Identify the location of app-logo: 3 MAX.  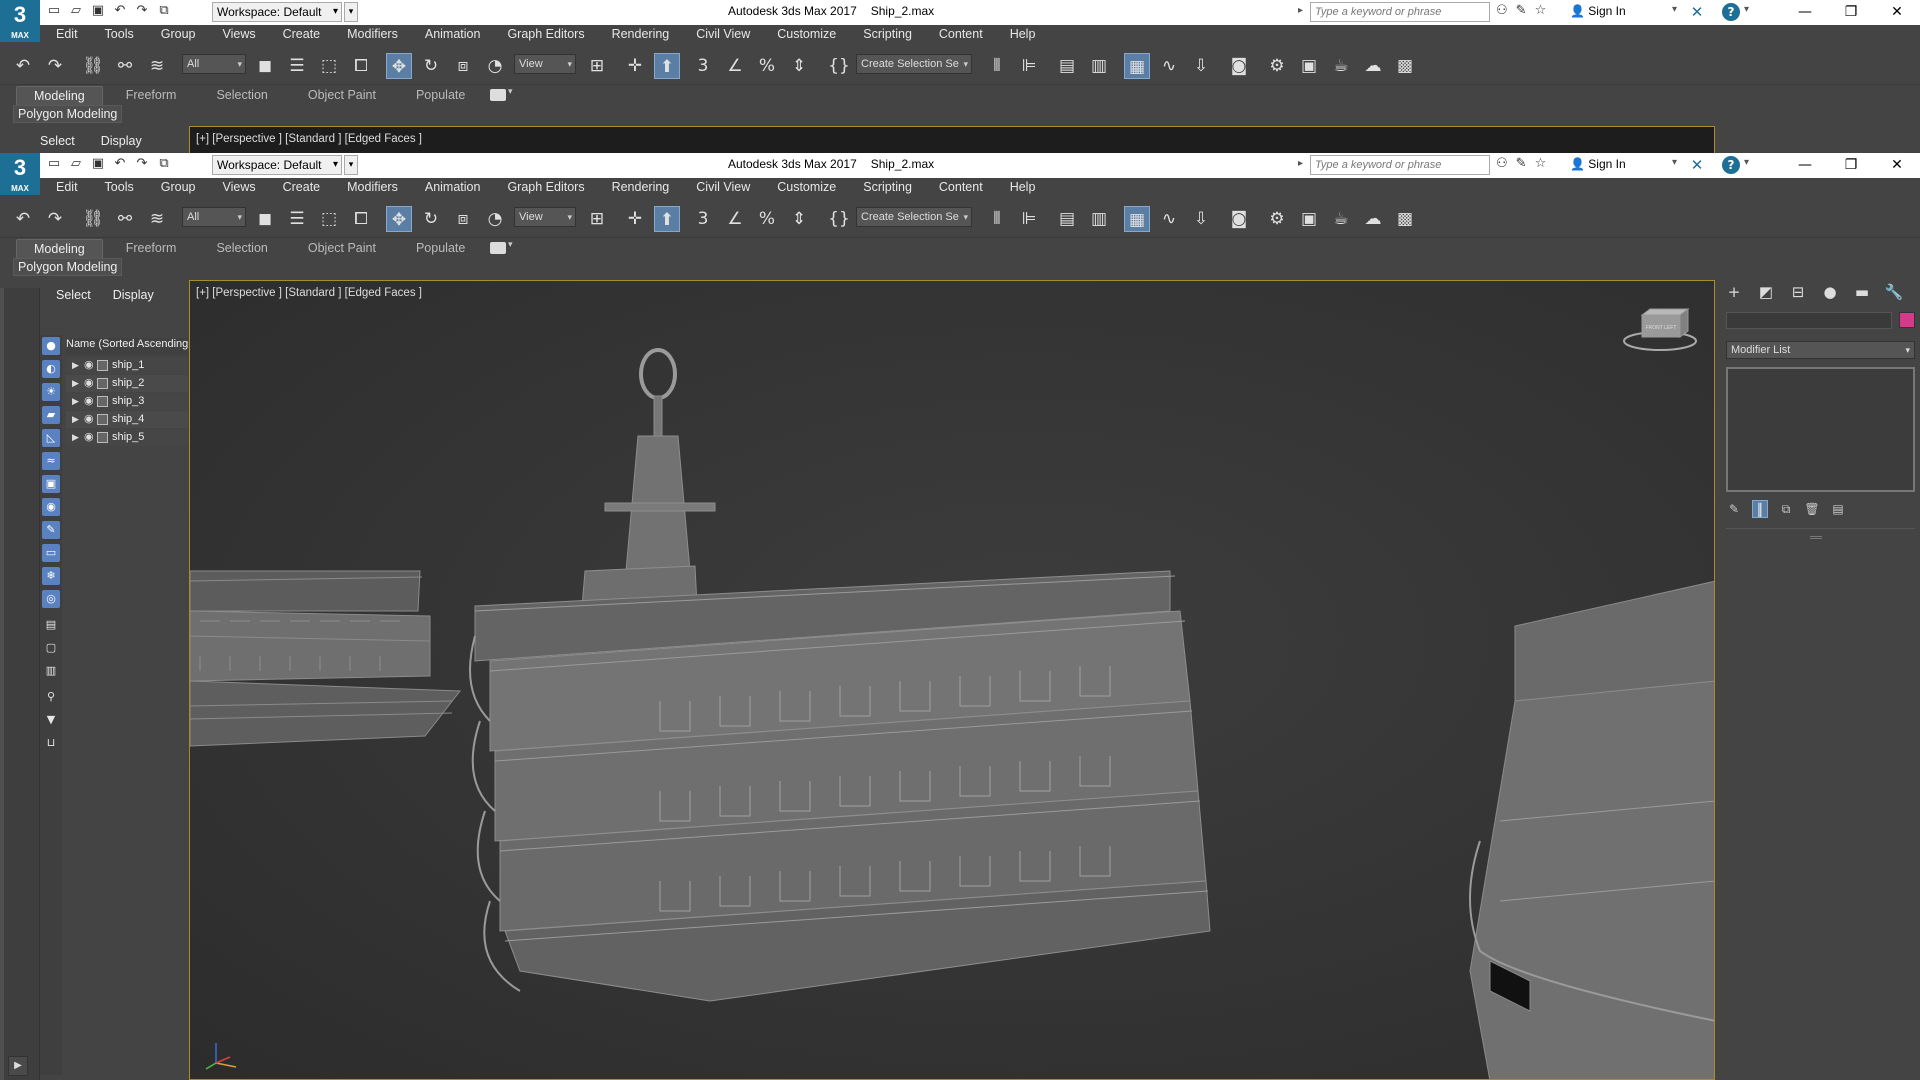
(20, 174).